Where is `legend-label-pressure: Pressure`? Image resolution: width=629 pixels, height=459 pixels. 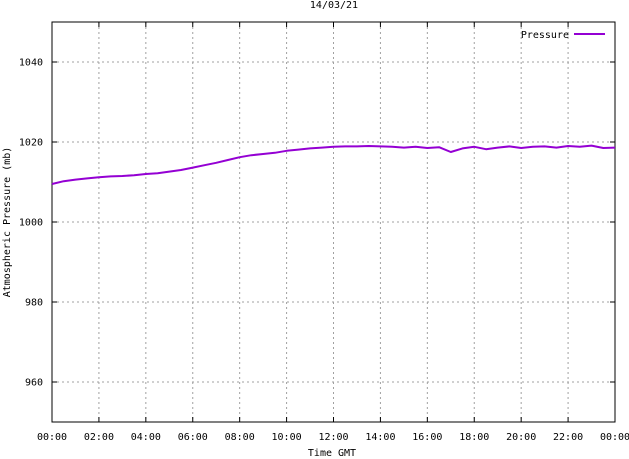
legend-label-pressure: Pressure is located at coordinates (545, 35).